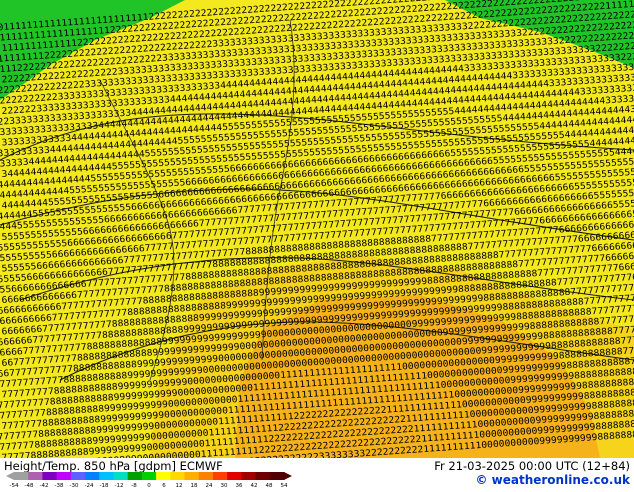 The image size is (634, 492). What do you see at coordinates (224, 485) in the screenshot?
I see `legend-tick-label: 30` at bounding box center [224, 485].